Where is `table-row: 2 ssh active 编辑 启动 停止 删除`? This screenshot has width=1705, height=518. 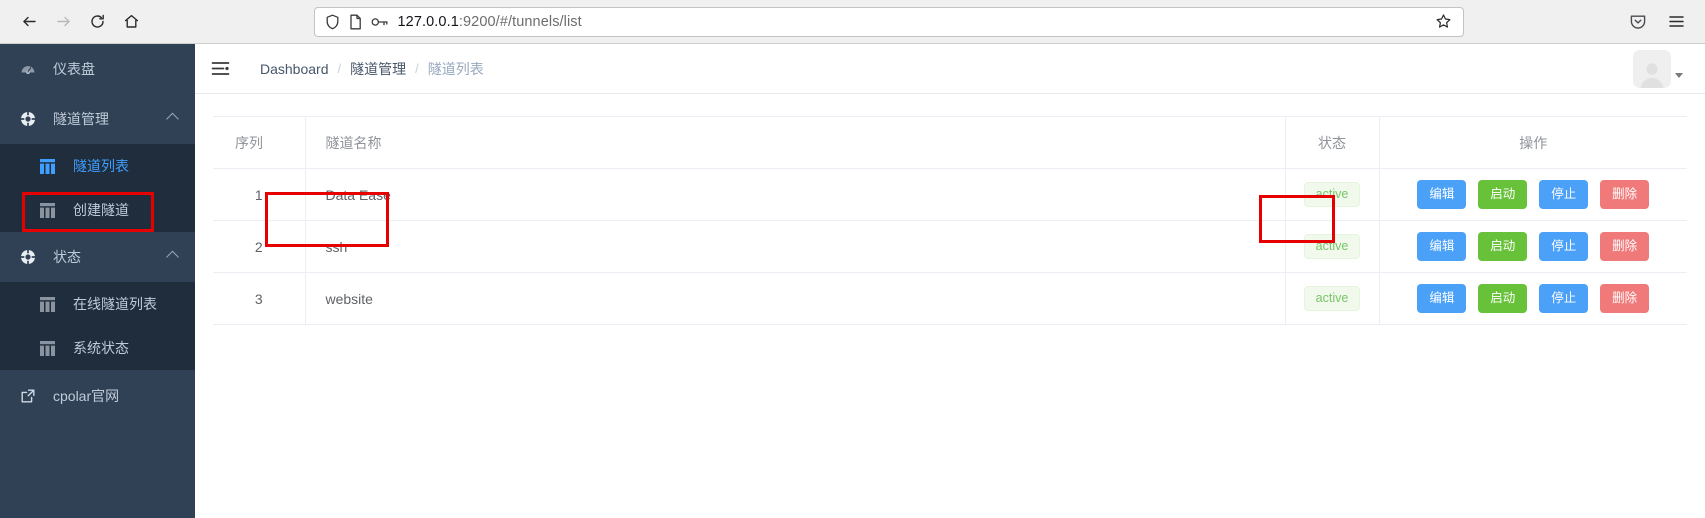
table-row: 2 ssh active 编辑 启动 停止 删除 is located at coordinates (950, 246).